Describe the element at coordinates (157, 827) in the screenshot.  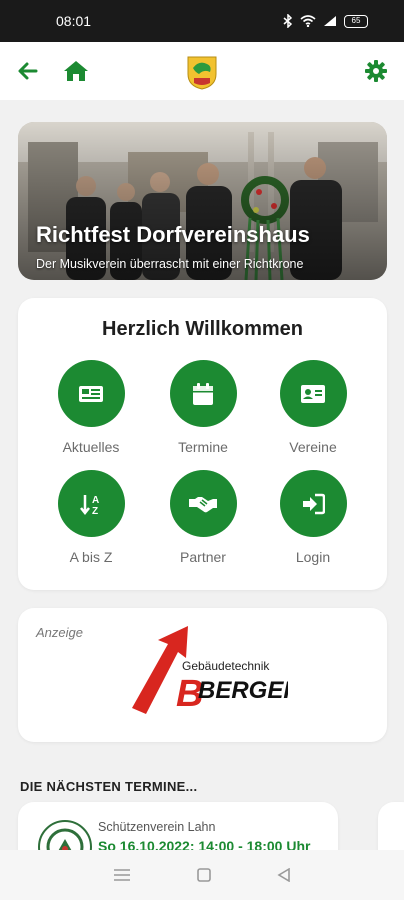
I see `event-club: Schützenverein Lahn` at that location.